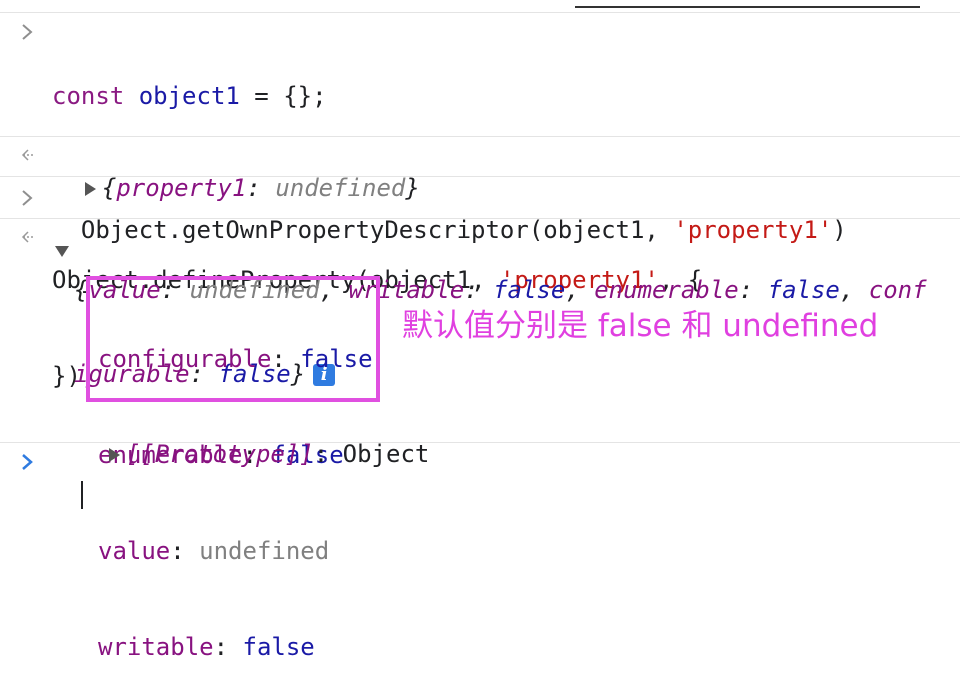 This screenshot has height=695, width=960. What do you see at coordinates (62, 251) in the screenshot?
I see `collapse-triangle-icon` at bounding box center [62, 251].